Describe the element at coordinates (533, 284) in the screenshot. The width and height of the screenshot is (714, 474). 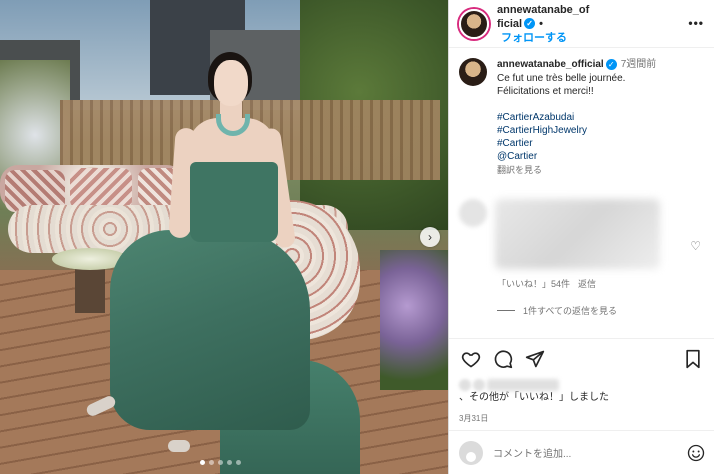
I see `comment-likes-count: 「いいね！」54件` at that location.